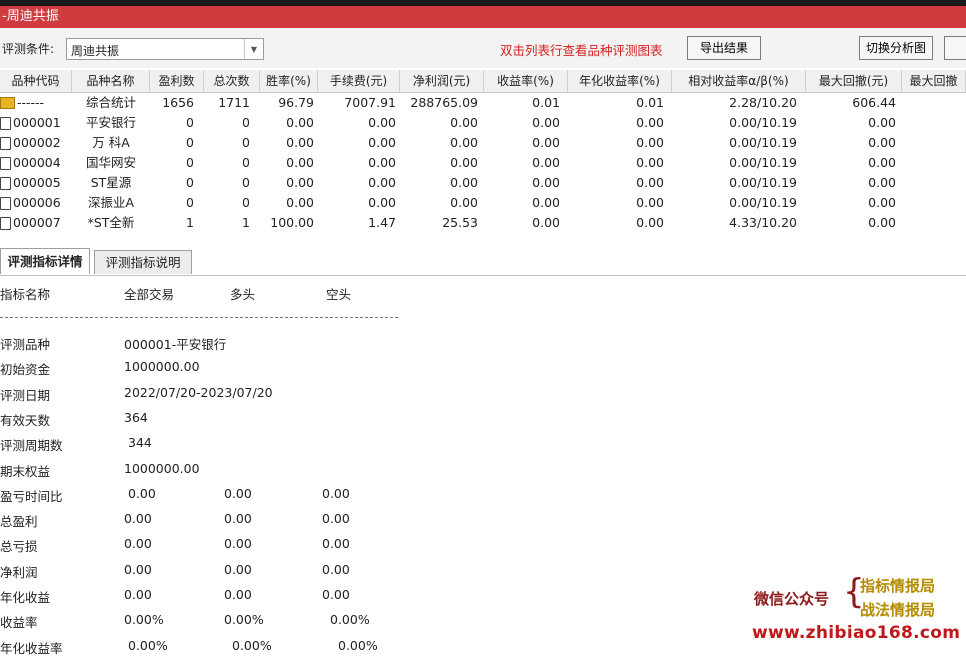 This screenshot has width=966, height=657. I want to click on cell-ret: 0.01, so click(546, 102).